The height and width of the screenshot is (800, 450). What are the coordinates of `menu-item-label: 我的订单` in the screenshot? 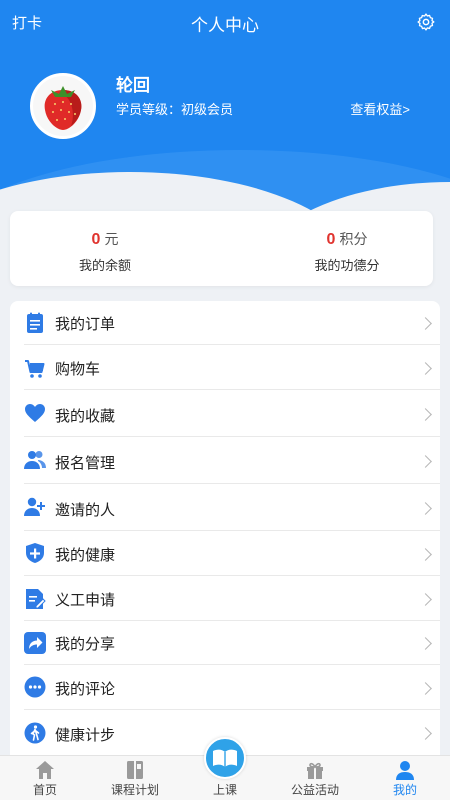 It's located at (85, 324).